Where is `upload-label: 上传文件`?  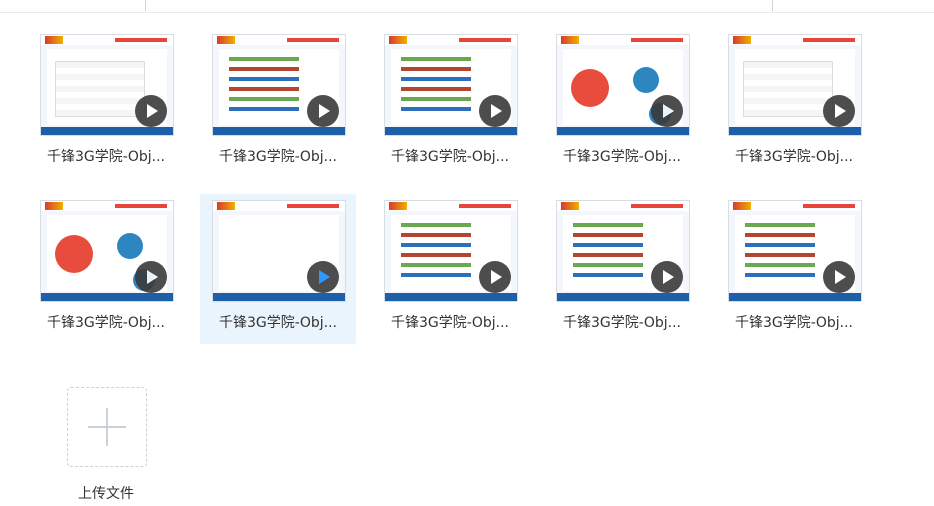 upload-label: 上传文件 is located at coordinates (106, 493).